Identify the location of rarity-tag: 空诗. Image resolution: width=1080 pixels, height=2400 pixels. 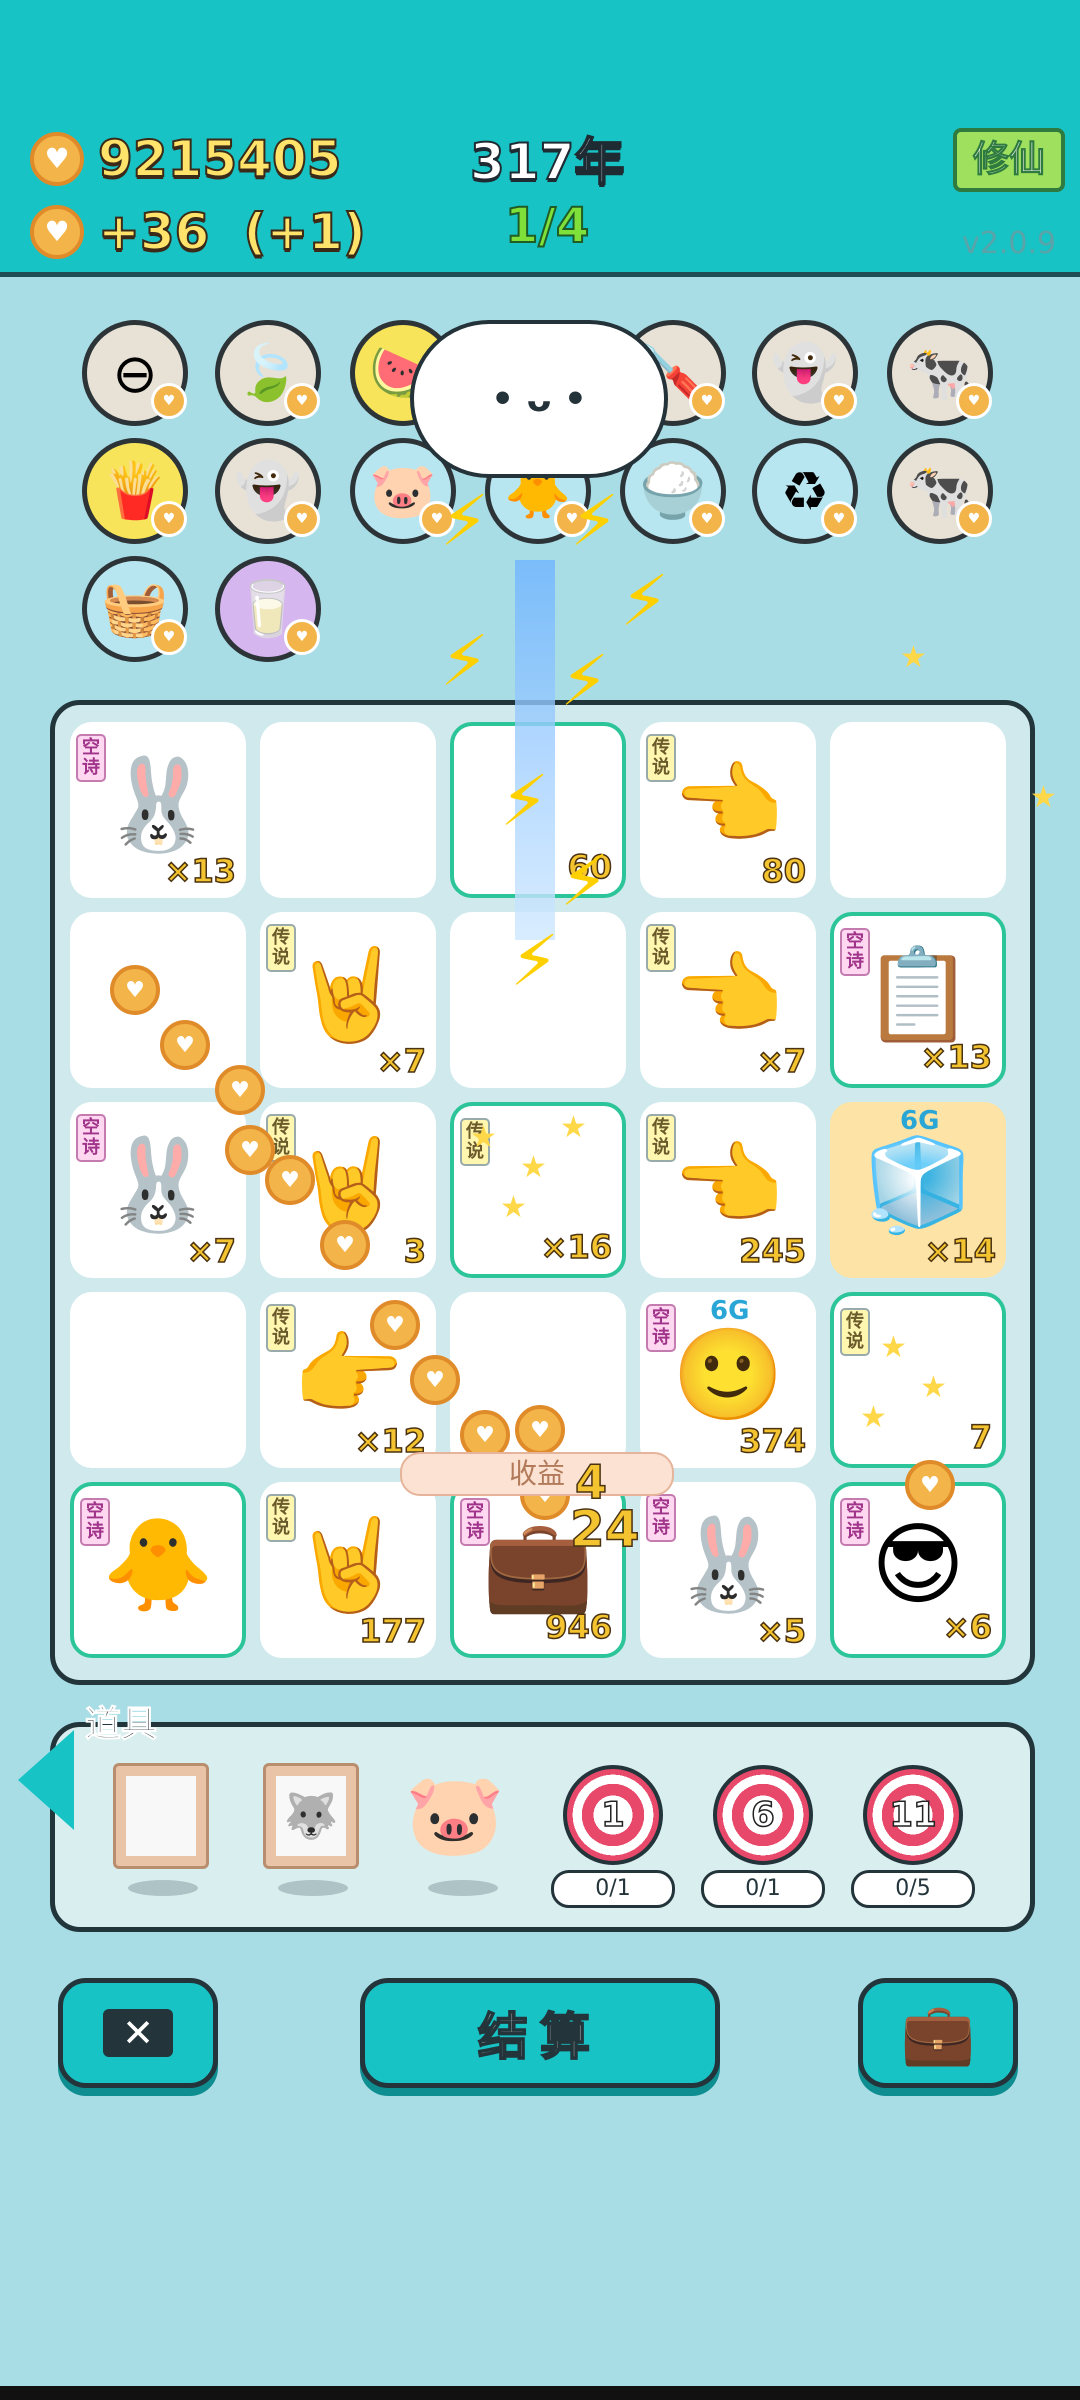
(855, 1522).